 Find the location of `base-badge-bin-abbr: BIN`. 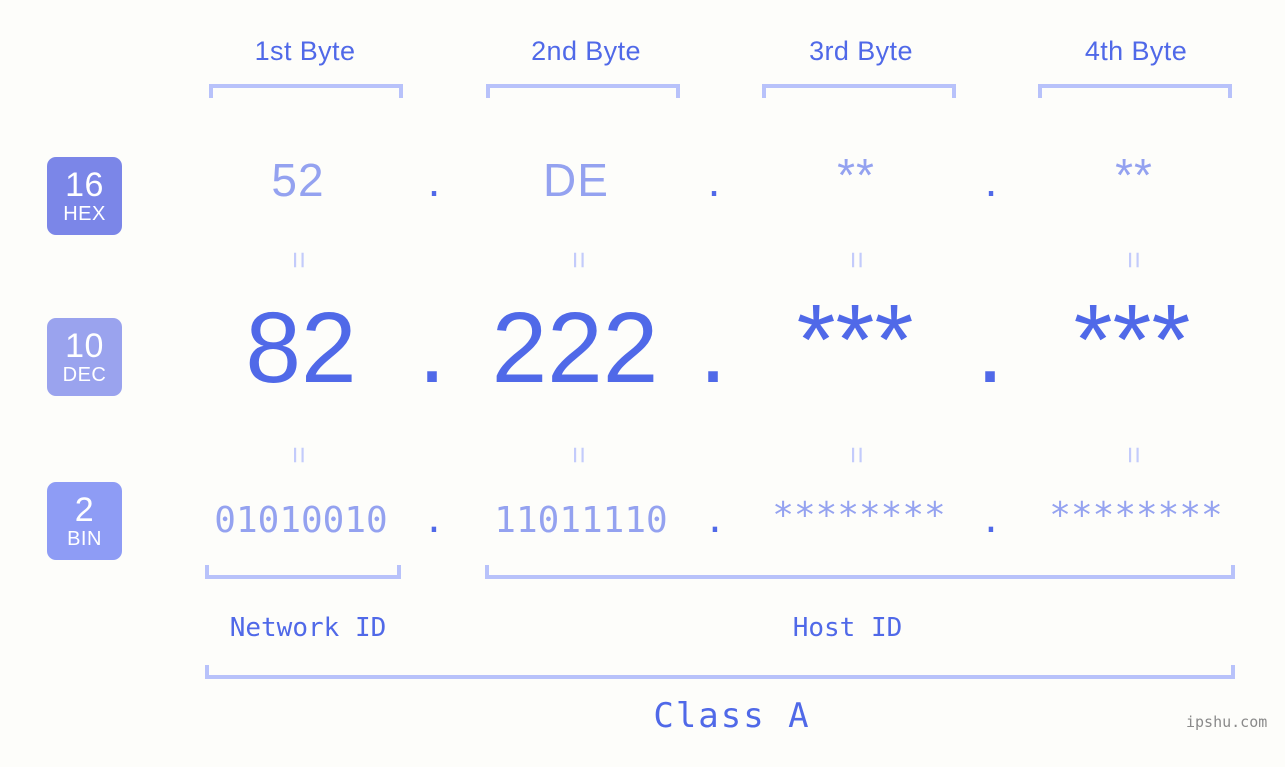

base-badge-bin-abbr: BIN is located at coordinates (84, 539).